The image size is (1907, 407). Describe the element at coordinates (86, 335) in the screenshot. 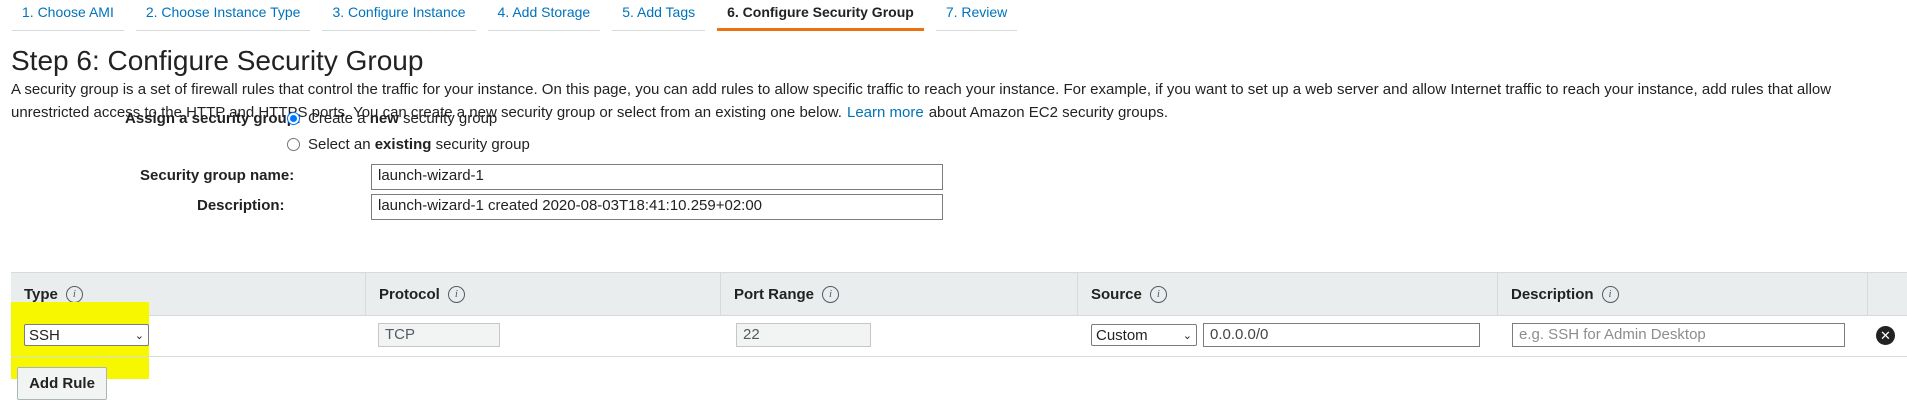

I see `rule-type-select: SSH ⌄` at that location.